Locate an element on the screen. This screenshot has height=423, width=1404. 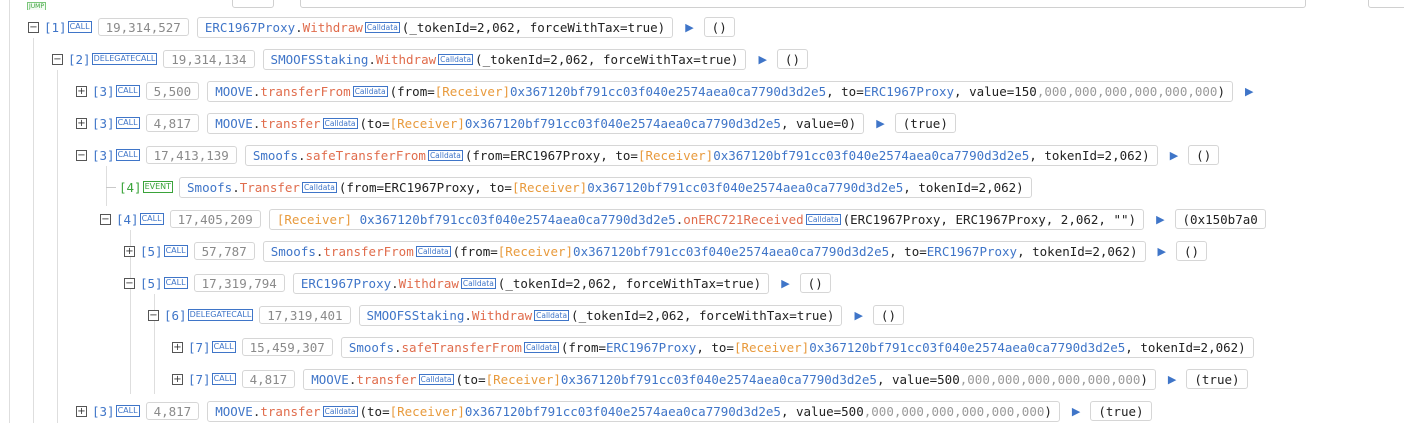
partial-gas-box is located at coordinates (253, 4).